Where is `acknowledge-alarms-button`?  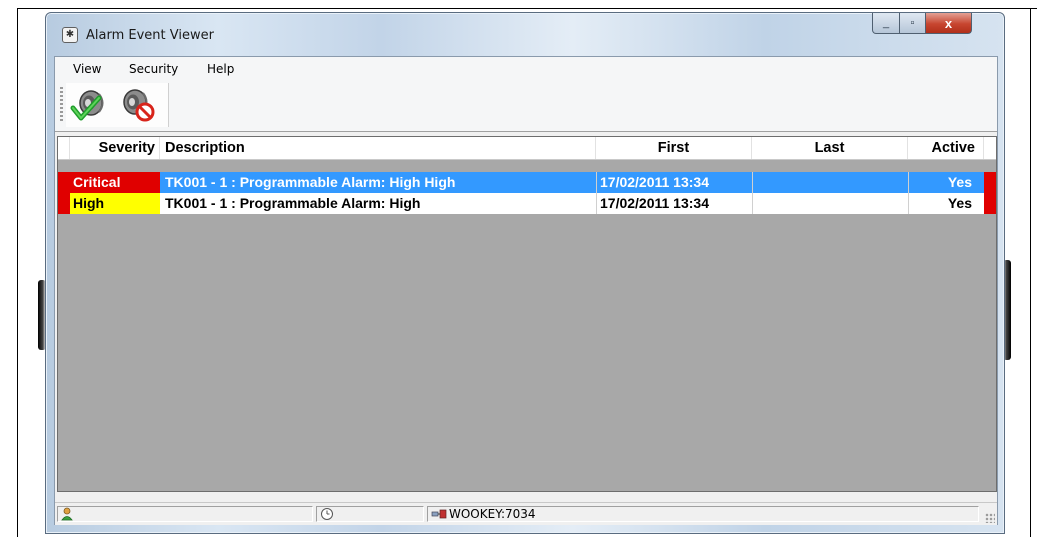 acknowledge-alarms-button is located at coordinates (89, 106).